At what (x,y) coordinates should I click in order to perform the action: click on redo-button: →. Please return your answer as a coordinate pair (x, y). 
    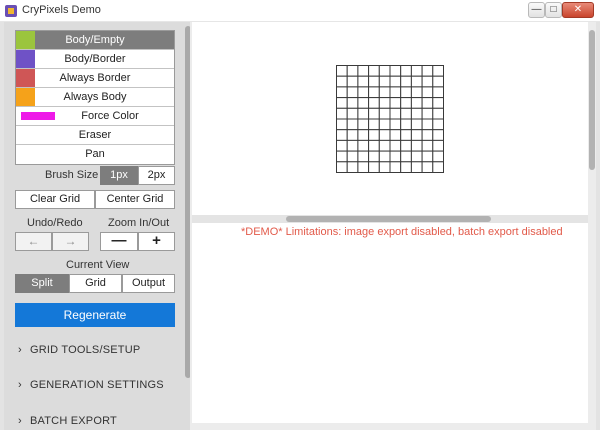
    Looking at the image, I should click on (70, 241).